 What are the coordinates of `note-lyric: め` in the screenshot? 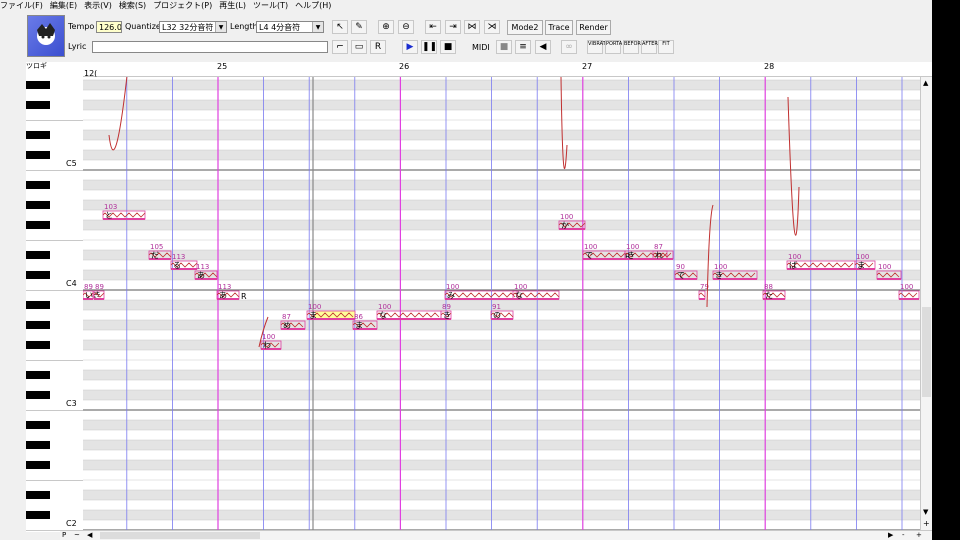 It's located at (287, 325).